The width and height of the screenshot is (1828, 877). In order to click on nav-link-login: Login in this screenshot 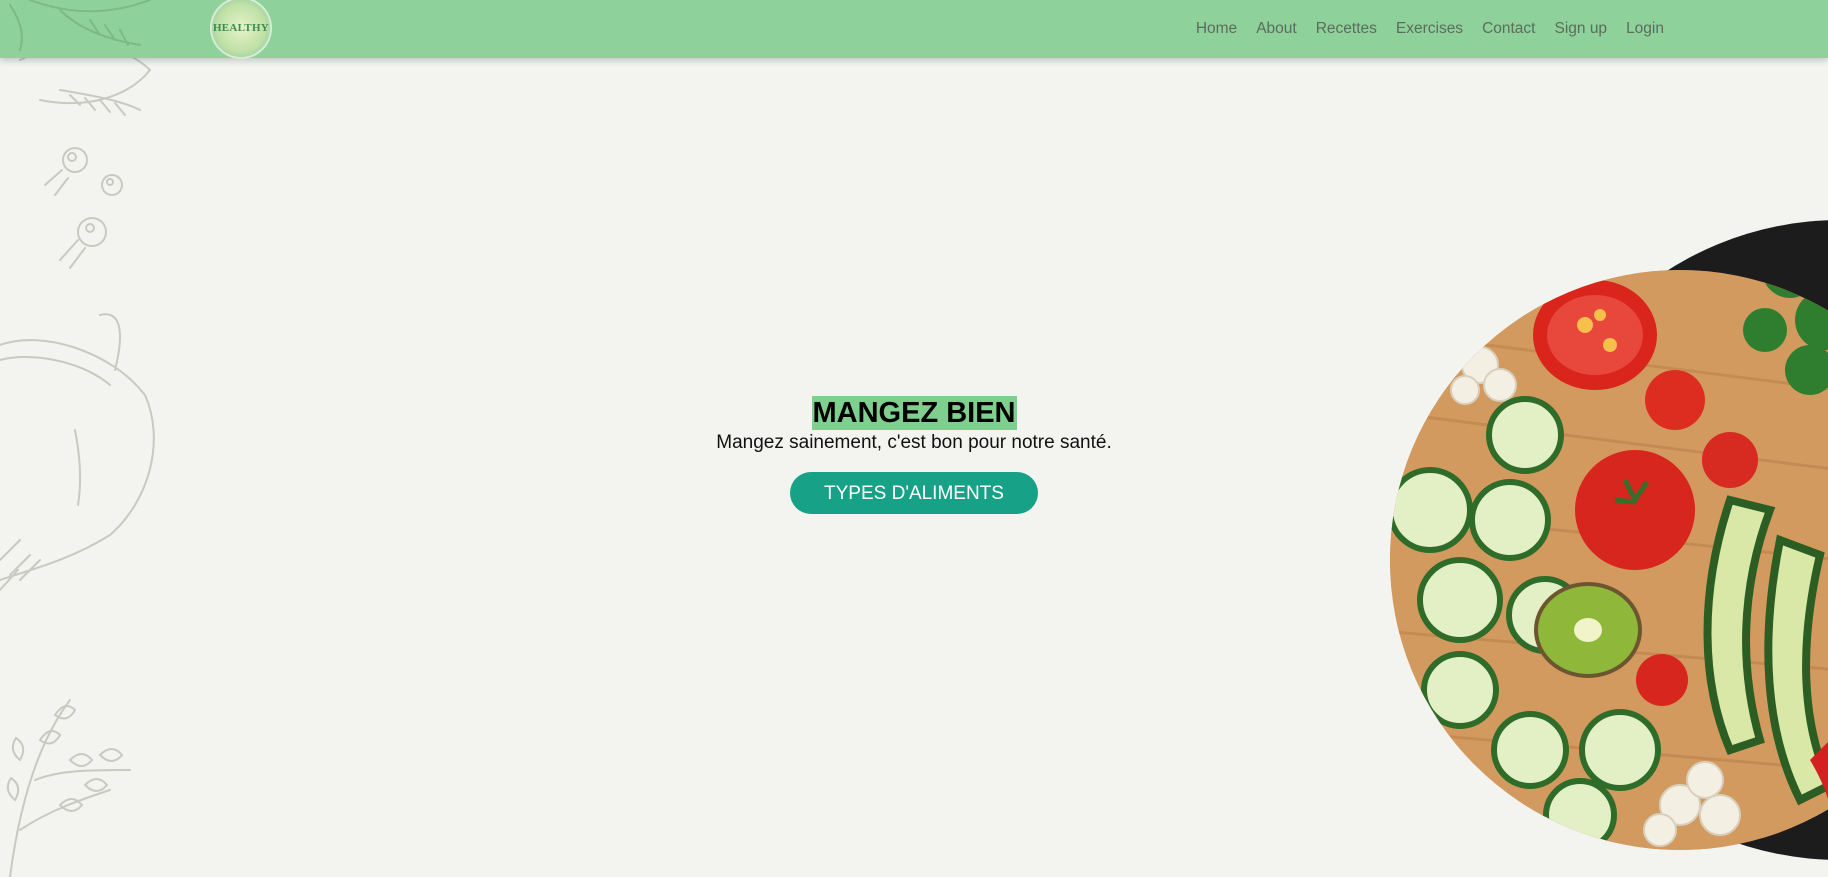, I will do `click(1645, 29)`.